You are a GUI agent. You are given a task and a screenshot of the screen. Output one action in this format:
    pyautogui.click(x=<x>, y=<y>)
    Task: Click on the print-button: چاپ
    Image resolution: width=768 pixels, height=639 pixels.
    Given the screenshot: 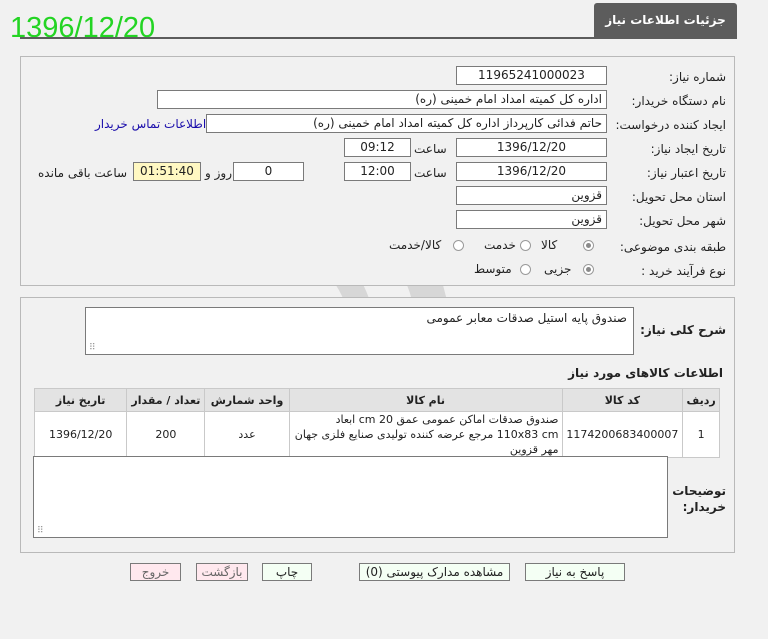 What is the action you would take?
    pyautogui.click(x=287, y=572)
    